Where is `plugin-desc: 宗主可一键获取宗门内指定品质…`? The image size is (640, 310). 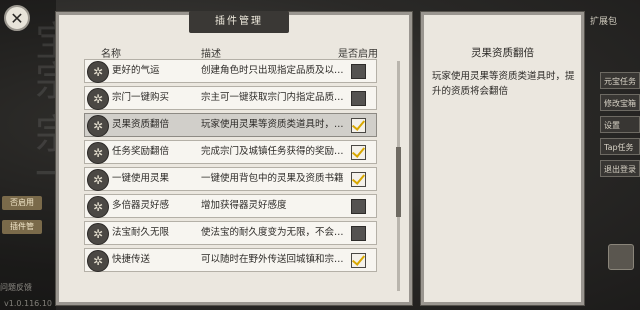
plugin-desc: 宗主可一键获取宗门内指定品质… is located at coordinates (272, 97).